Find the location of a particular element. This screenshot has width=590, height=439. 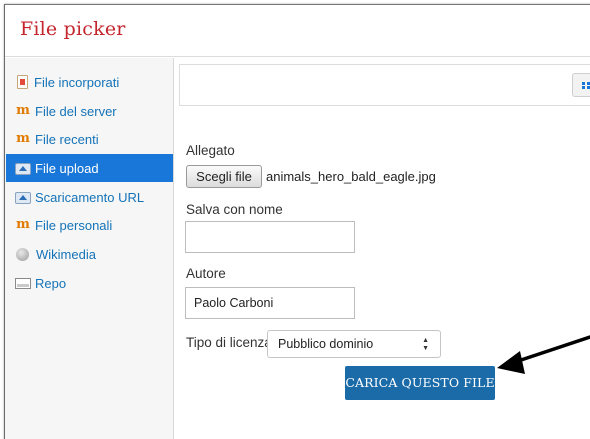

sidebar-item-file-upload: File upload is located at coordinates (89, 168).